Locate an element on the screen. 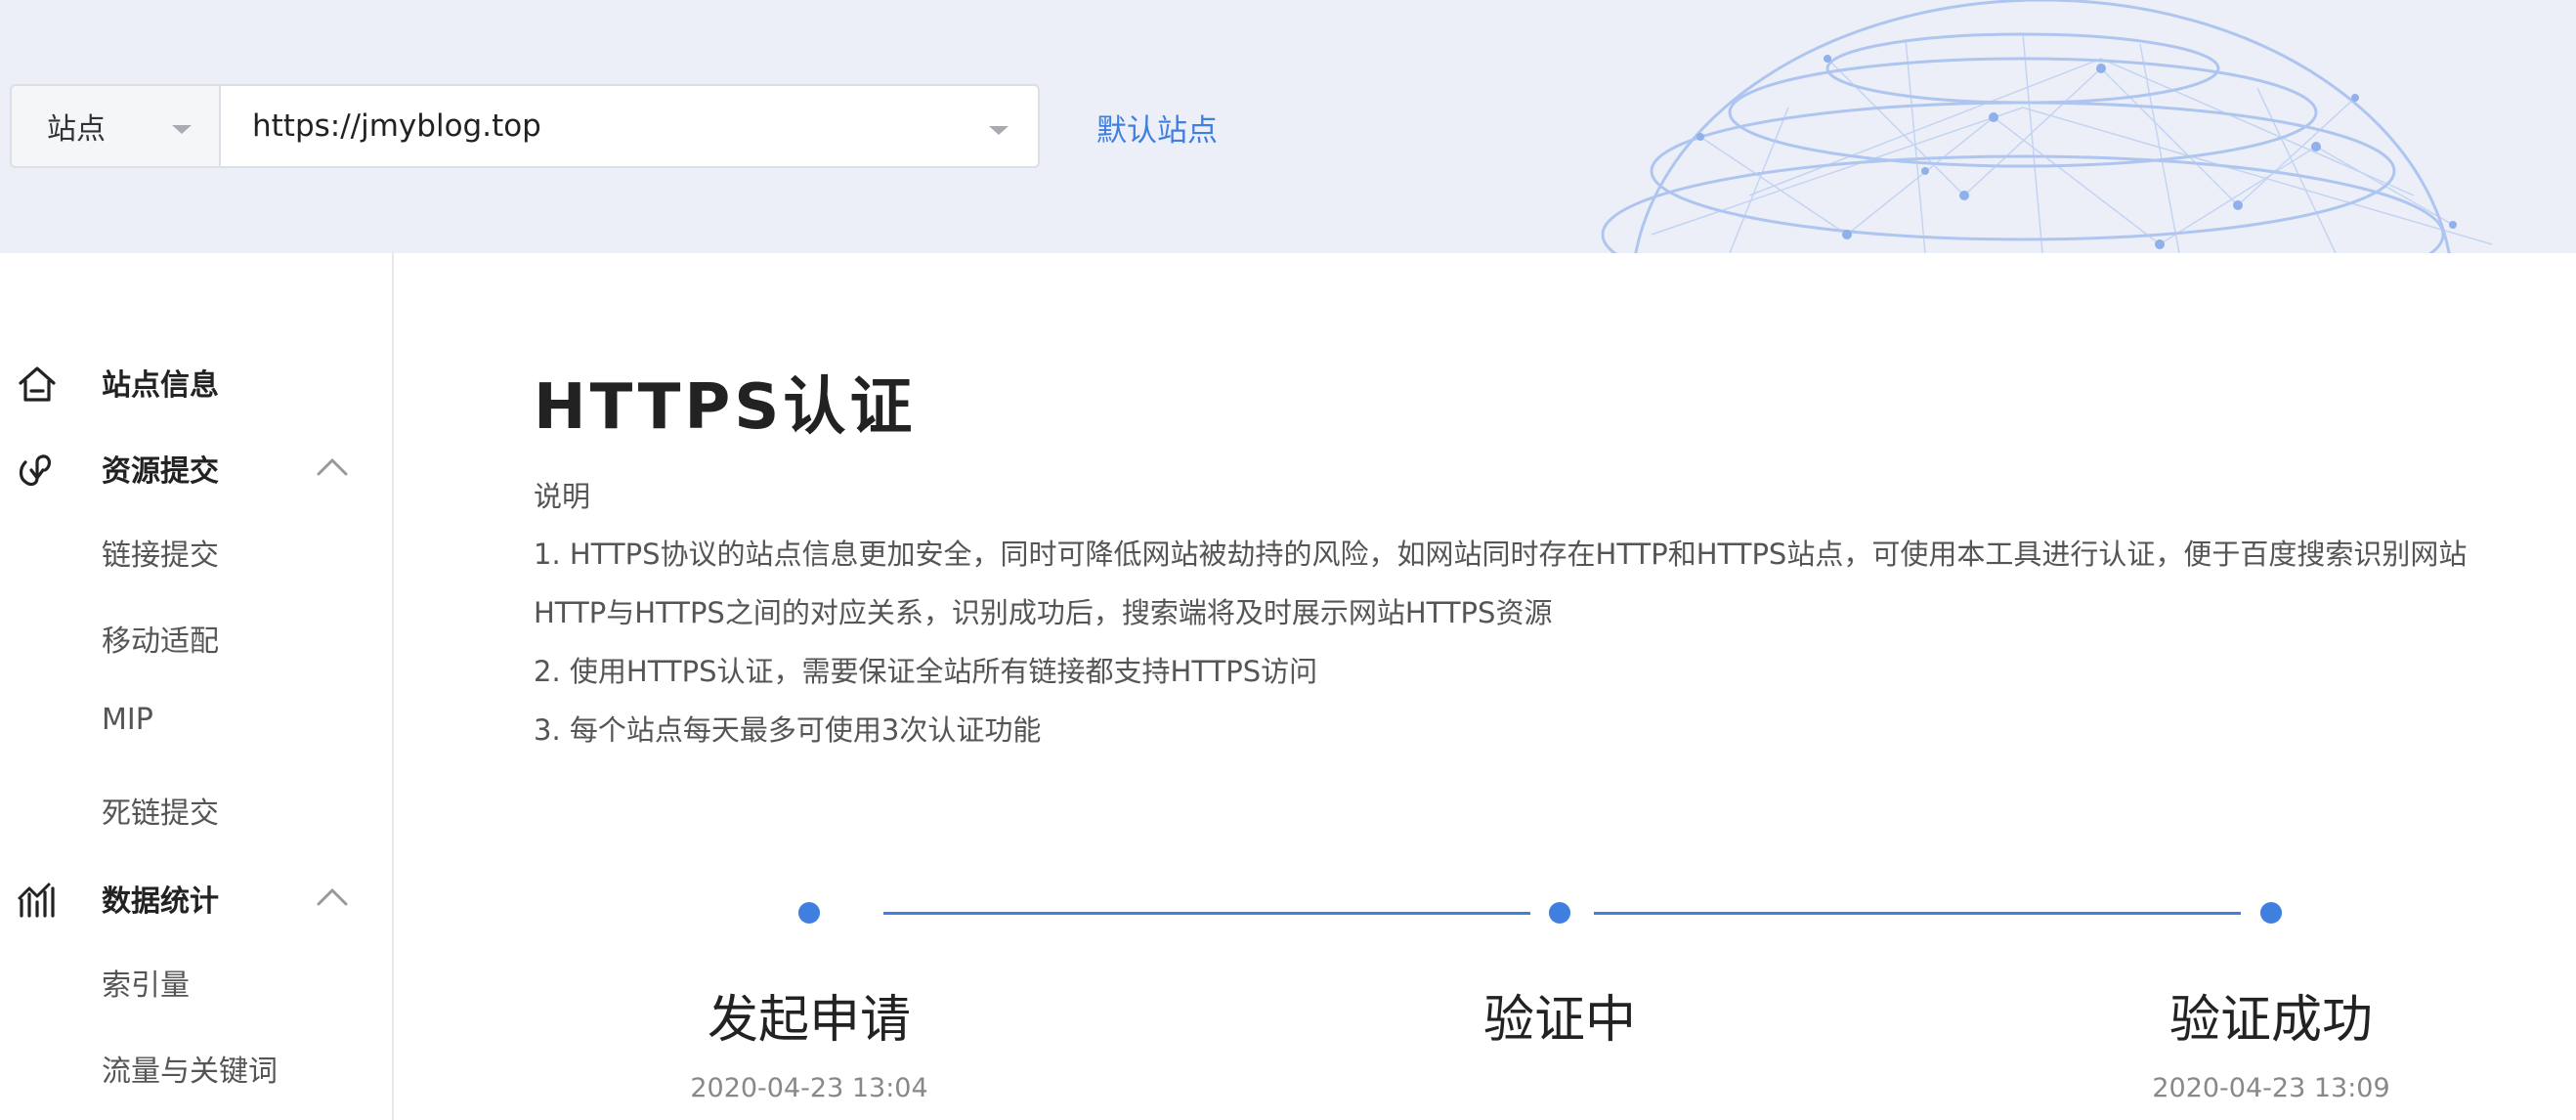 The width and height of the screenshot is (2576, 1120). sidebar-item-link-submit: 链接提交 is located at coordinates (161, 552).